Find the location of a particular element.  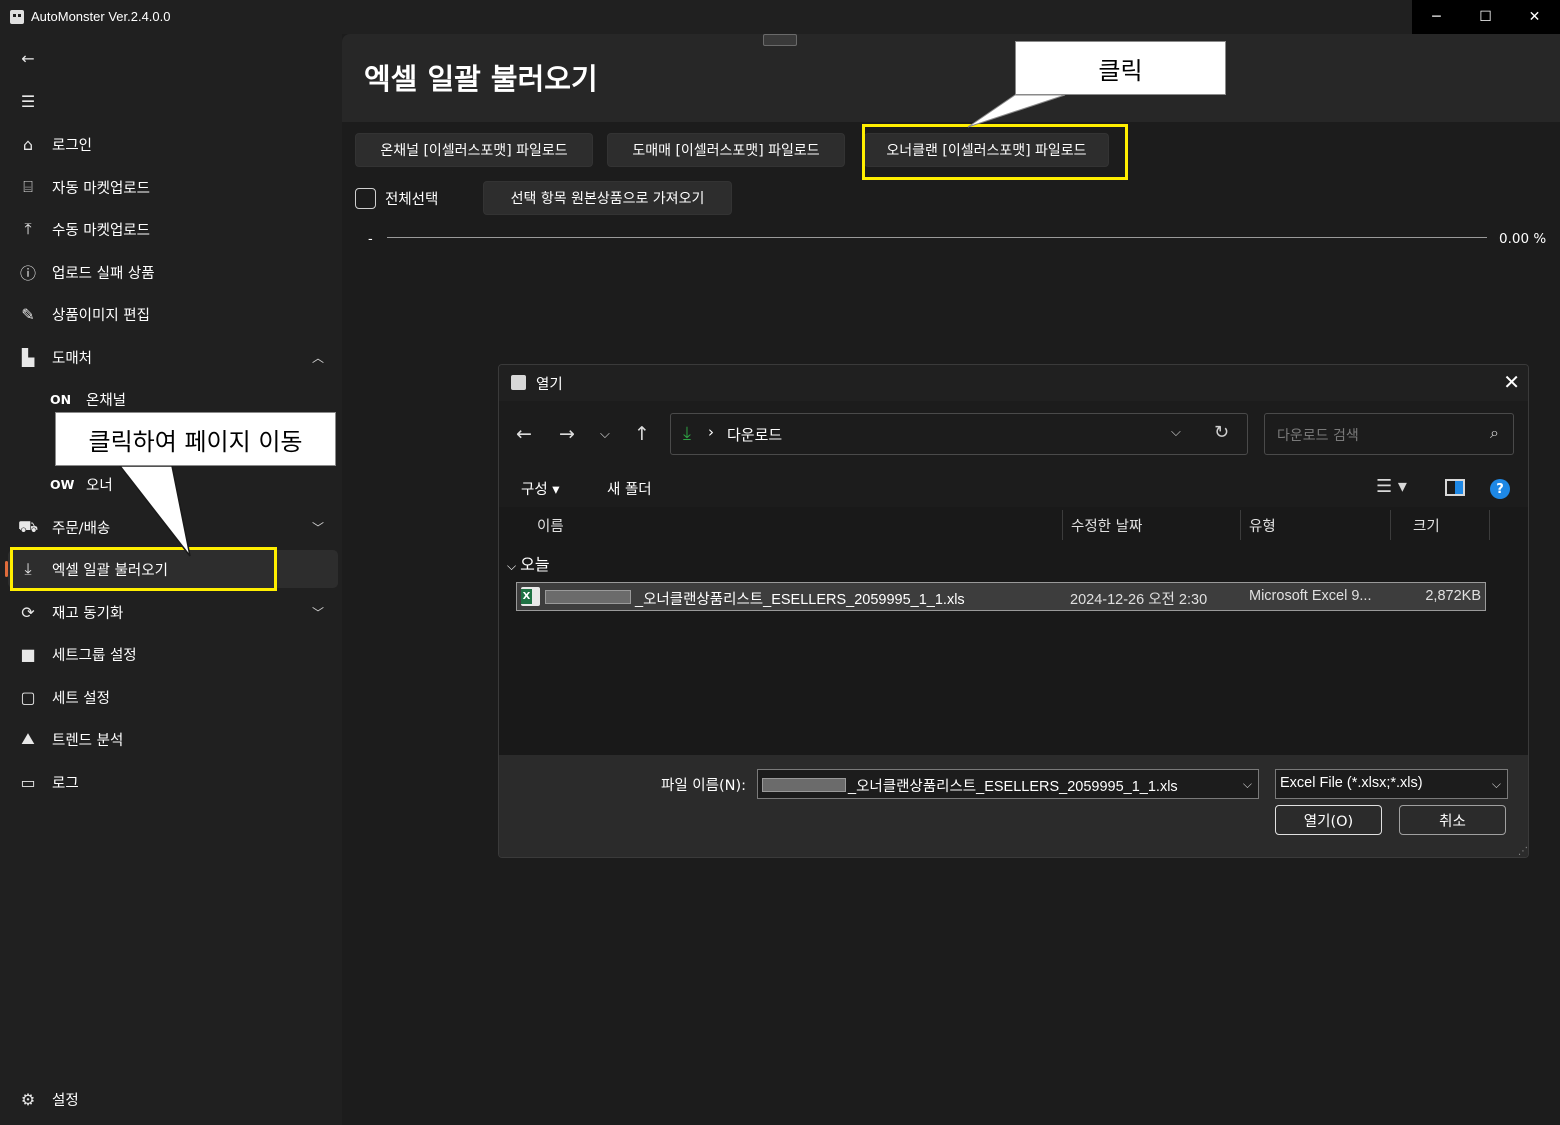

download-folder-icon: ⤓ is located at coordinates (687, 433).